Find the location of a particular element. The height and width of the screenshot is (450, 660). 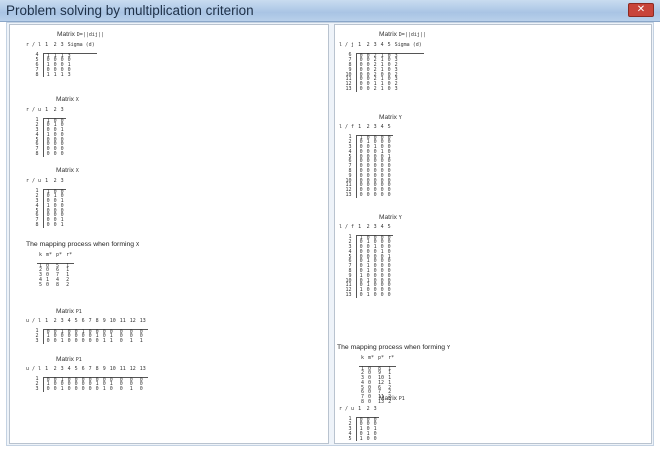

matrix-x2-table-header: r / u123 is located at coordinates (45, 184).